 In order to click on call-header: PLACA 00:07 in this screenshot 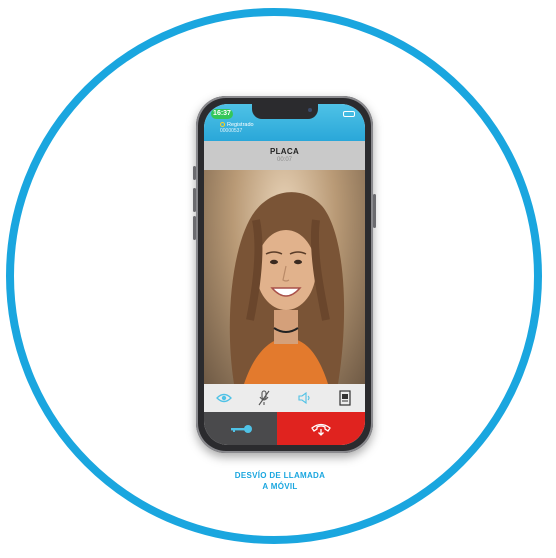, I will do `click(284, 155)`.